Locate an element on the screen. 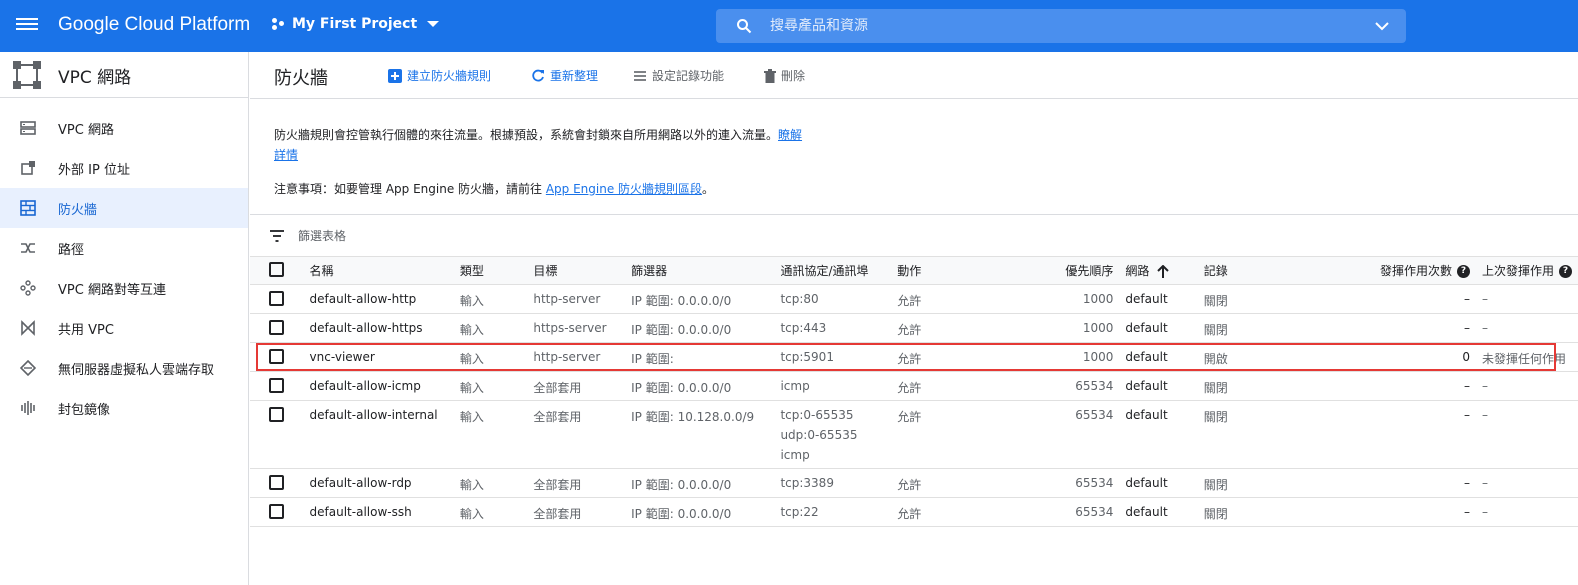 This screenshot has width=1578, height=585. header-hit-count: 發揮作用次數? is located at coordinates (1384, 270).